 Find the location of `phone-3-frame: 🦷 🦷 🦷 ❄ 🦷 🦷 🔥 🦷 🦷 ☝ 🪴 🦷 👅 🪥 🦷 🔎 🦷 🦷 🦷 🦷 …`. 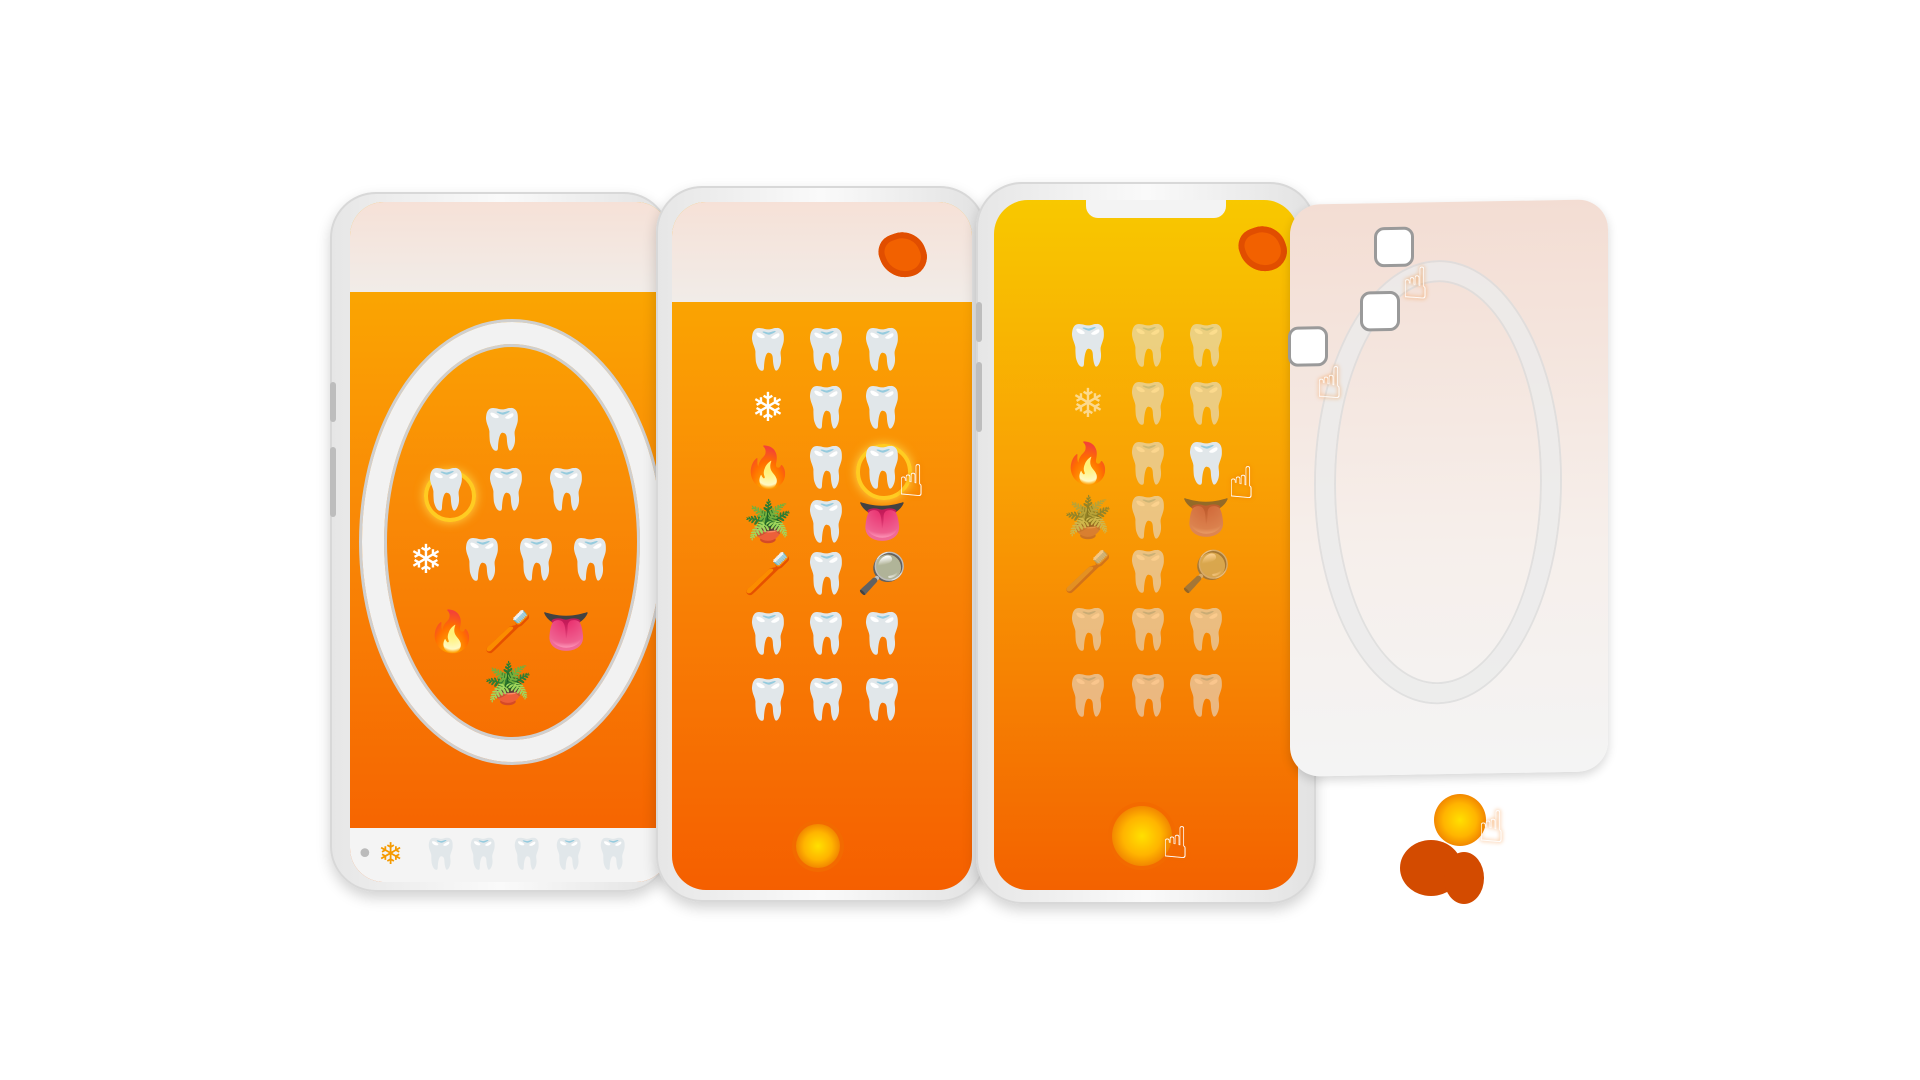

phone-3-frame: 🦷 🦷 🦷 ❄ 🦷 🦷 🔥 🦷 🦷 ☝ 🪴 🦷 👅 🪥 🦷 🔎 🦷 🦷 🦷 🦷 … is located at coordinates (1146, 543).